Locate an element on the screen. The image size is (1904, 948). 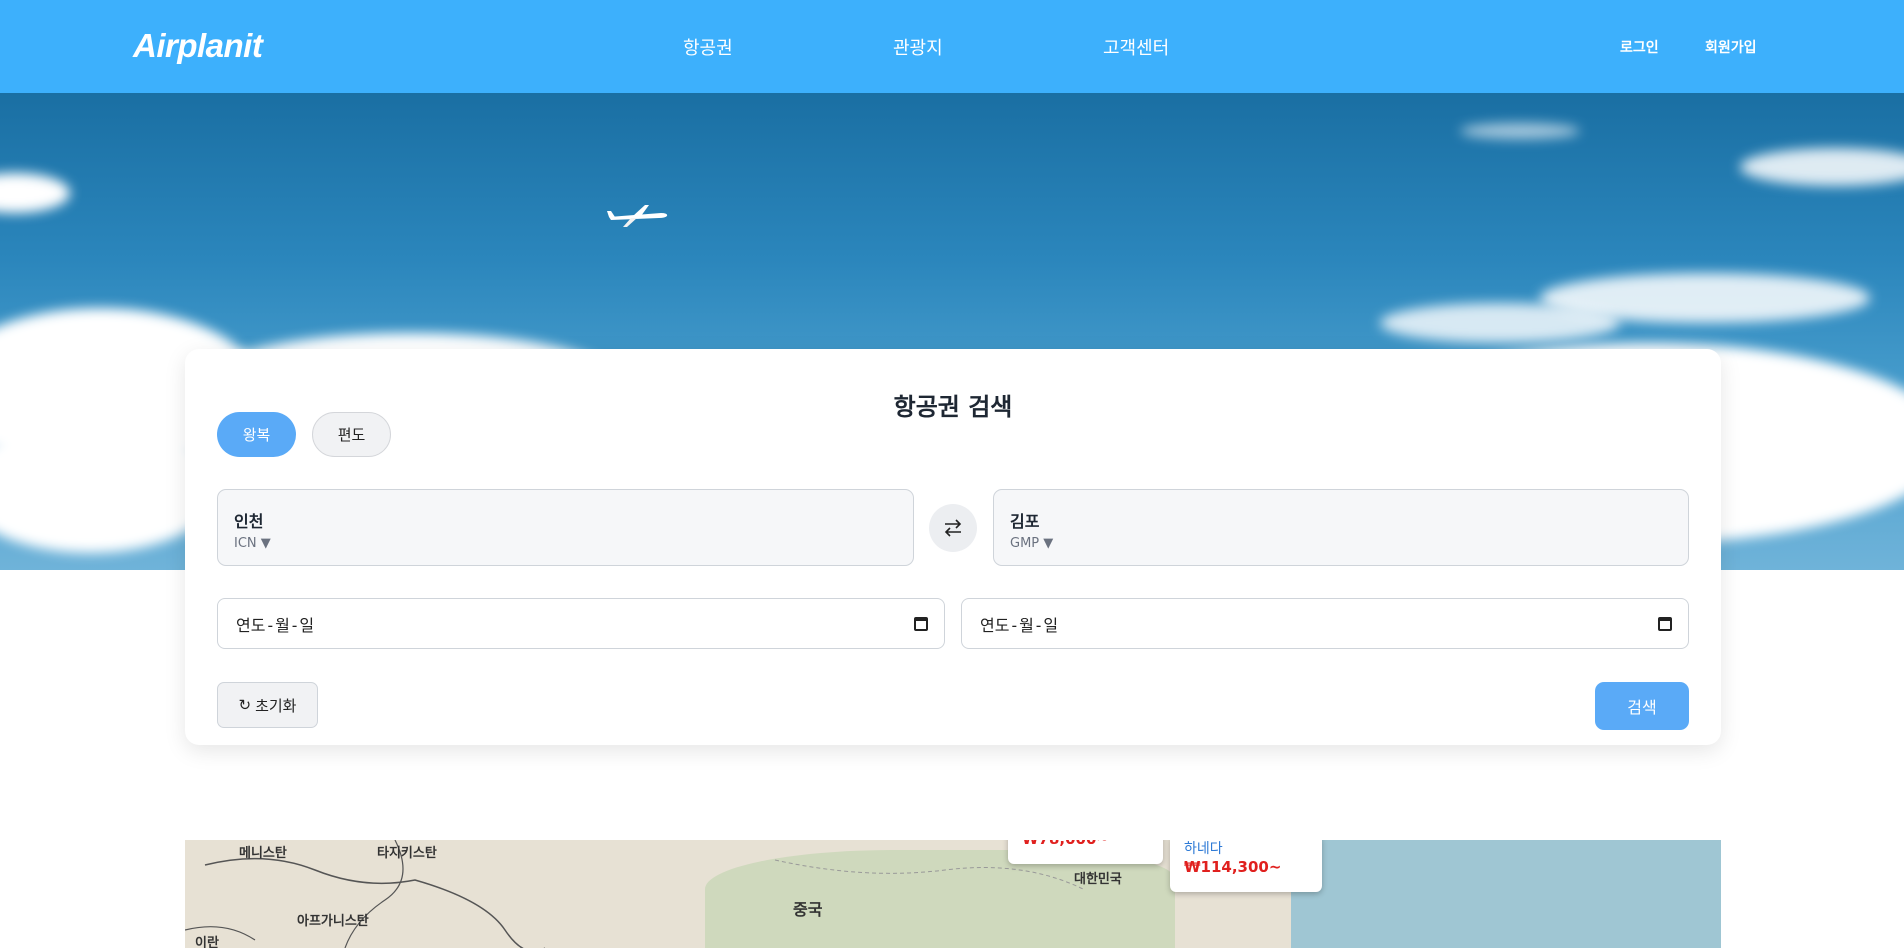
map-label-country: 타지키스탄 is located at coordinates (407, 853).